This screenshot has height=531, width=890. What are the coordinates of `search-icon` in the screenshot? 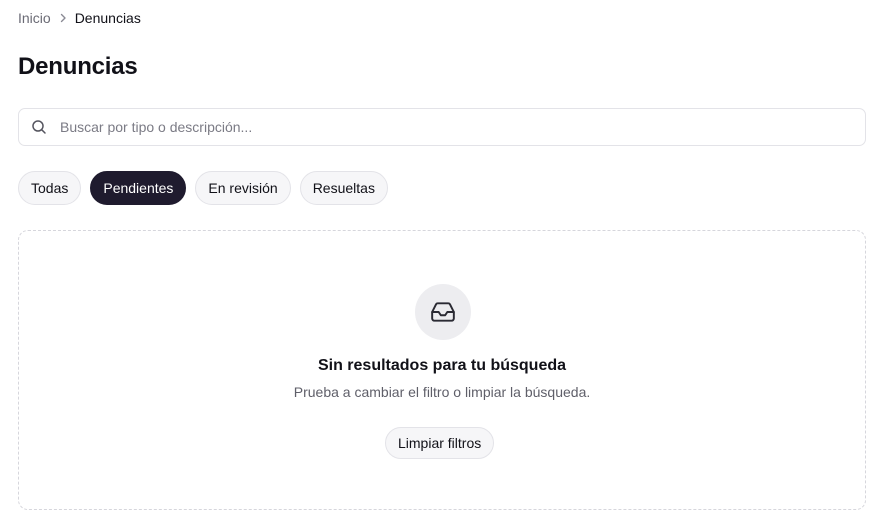 It's located at (39, 127).